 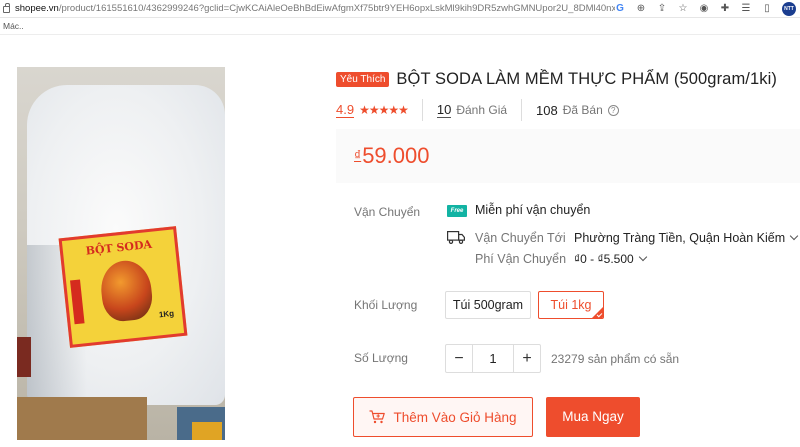 What do you see at coordinates (77, 302) in the screenshot?
I see `label-side-strip` at bounding box center [77, 302].